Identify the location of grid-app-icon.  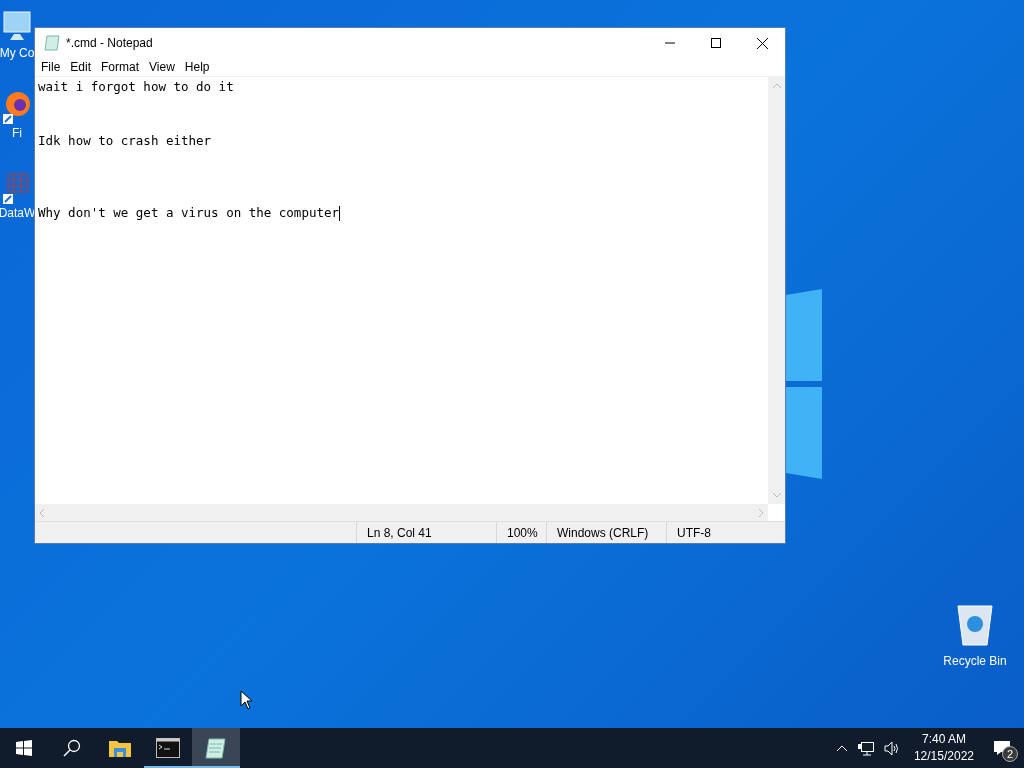
(17, 187).